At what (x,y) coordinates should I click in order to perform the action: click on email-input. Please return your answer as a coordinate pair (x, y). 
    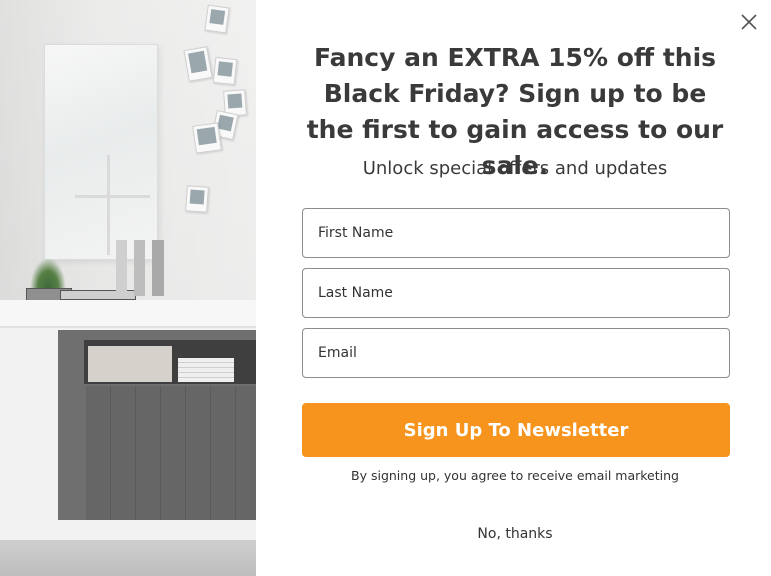
    Looking at the image, I should click on (516, 353).